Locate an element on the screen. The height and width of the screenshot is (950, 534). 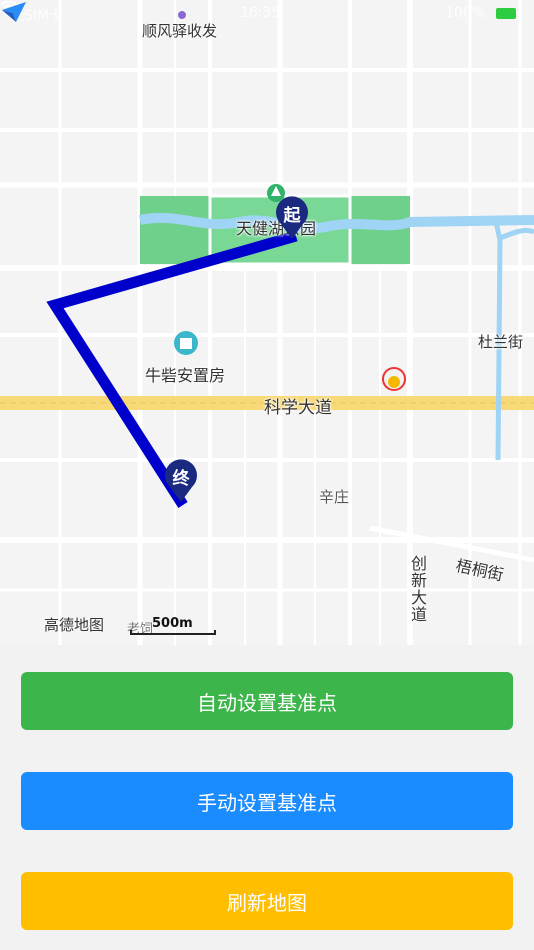
road-label-chuangxin: 创新大道 is located at coordinates (417, 589).